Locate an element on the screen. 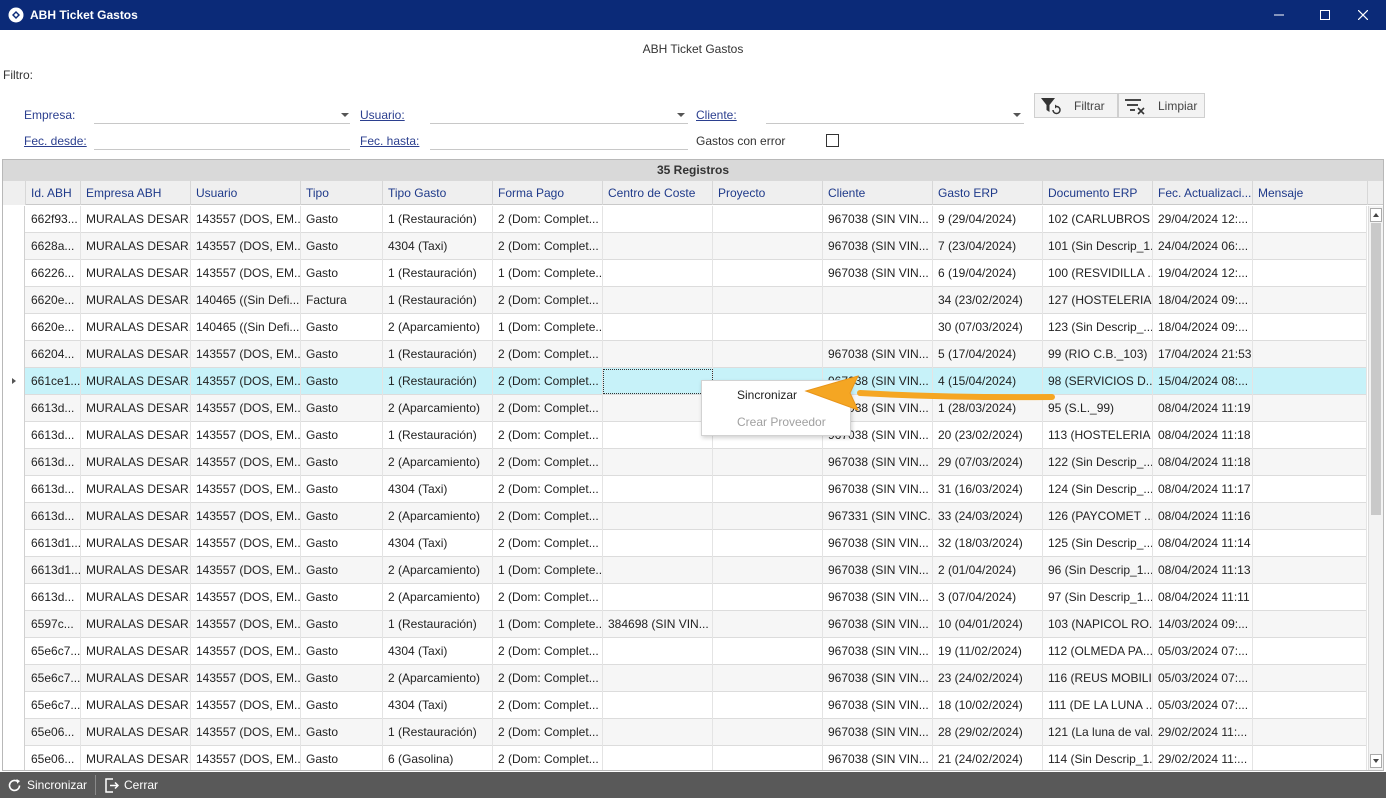 This screenshot has width=1386, height=798. table-cell: 08/04/2024 11:14 is located at coordinates (1203, 543).